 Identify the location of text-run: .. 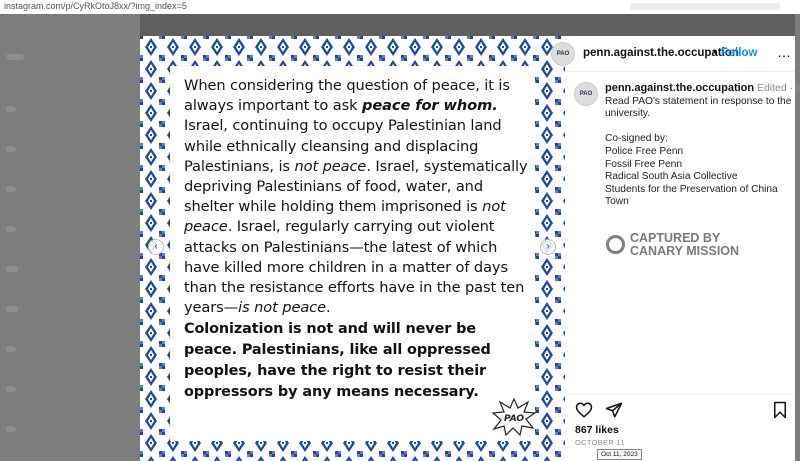
(328, 308).